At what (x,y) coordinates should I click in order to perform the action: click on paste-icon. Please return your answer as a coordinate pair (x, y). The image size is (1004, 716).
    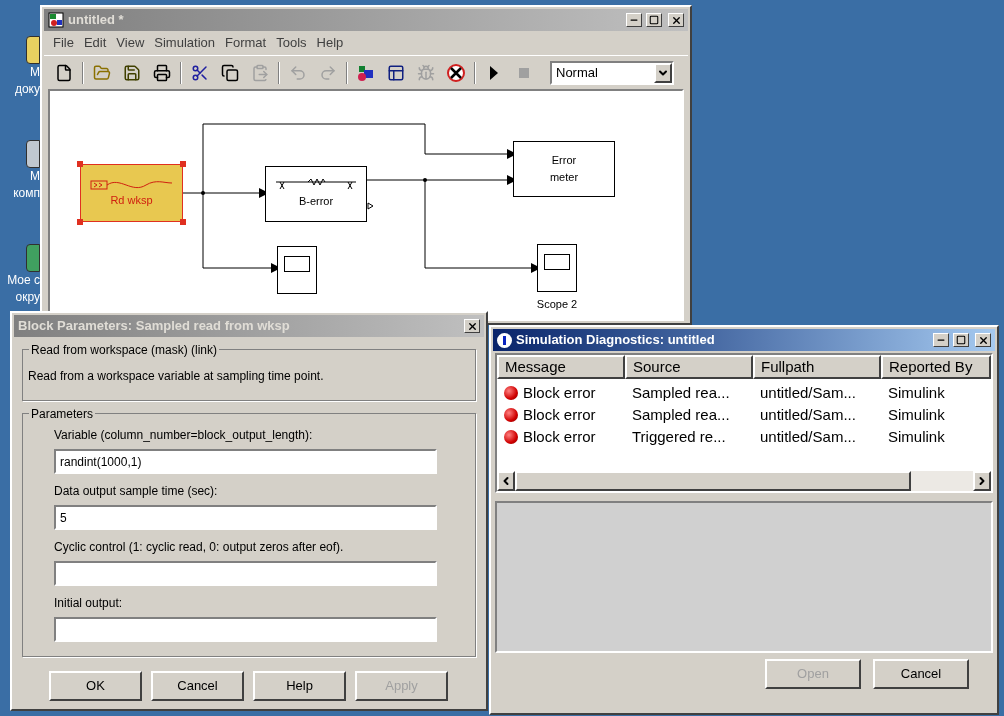
    Looking at the image, I should click on (260, 72).